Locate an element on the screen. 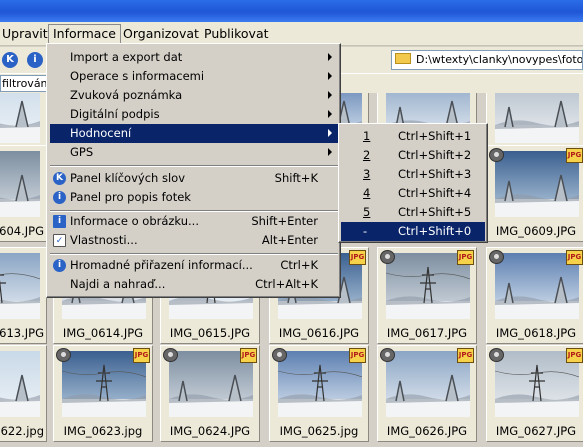  thumbnail-cell: JPG IMG_0623.jpg is located at coordinates (103, 393).